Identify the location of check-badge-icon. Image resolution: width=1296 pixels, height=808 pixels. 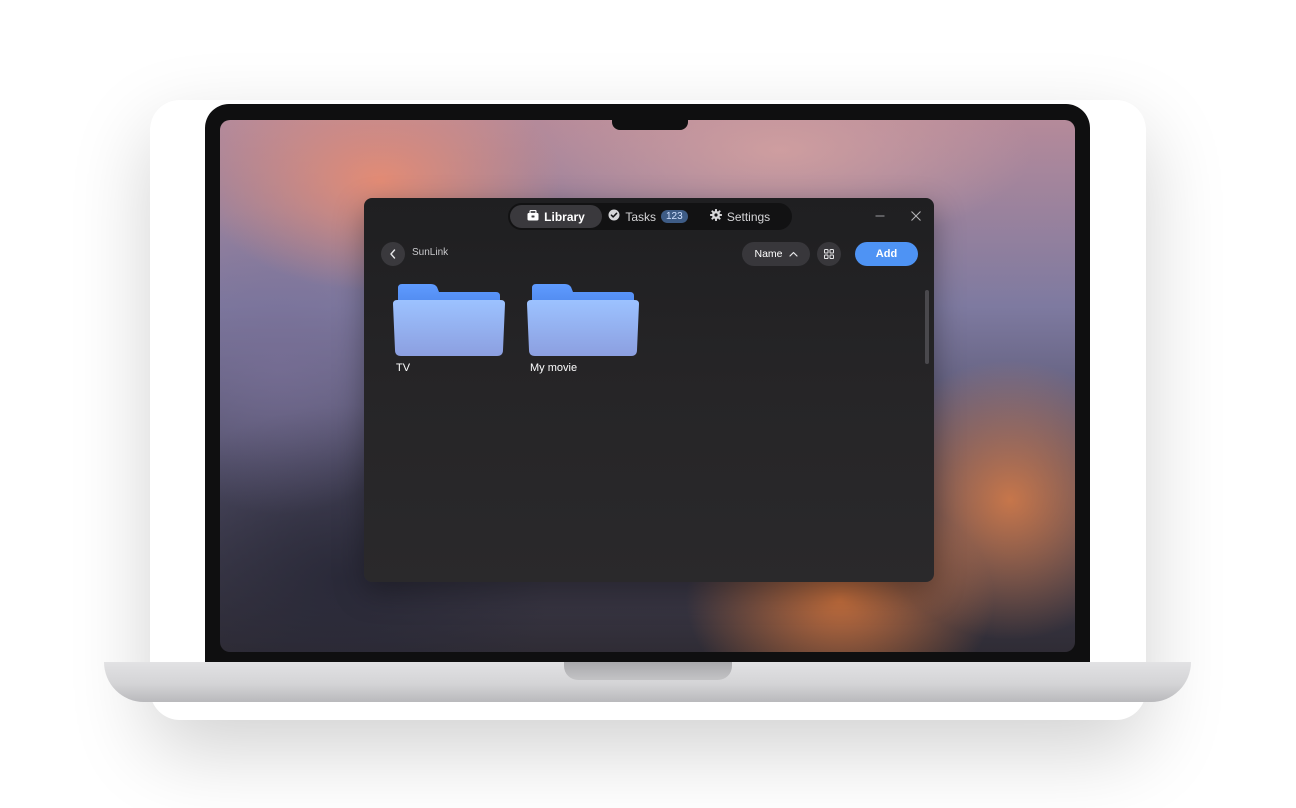
(614, 216).